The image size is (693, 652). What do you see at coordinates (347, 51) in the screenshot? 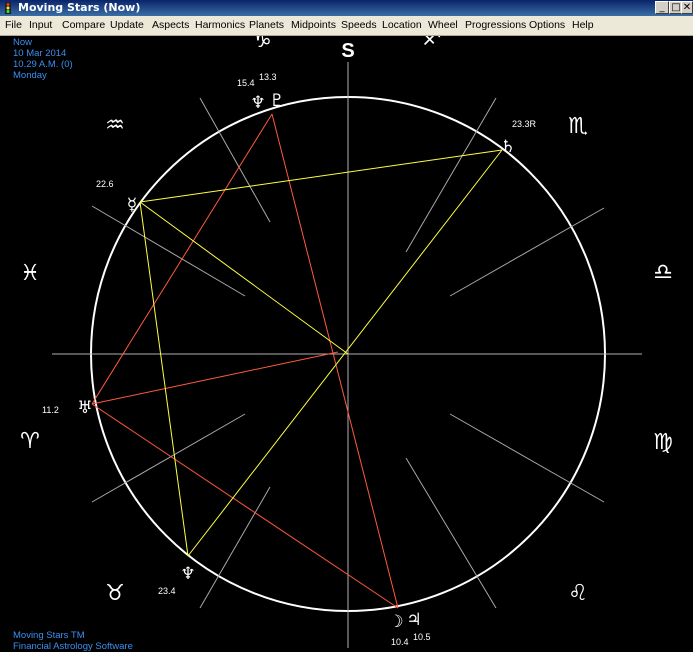
I see `south-label: S` at bounding box center [347, 51].